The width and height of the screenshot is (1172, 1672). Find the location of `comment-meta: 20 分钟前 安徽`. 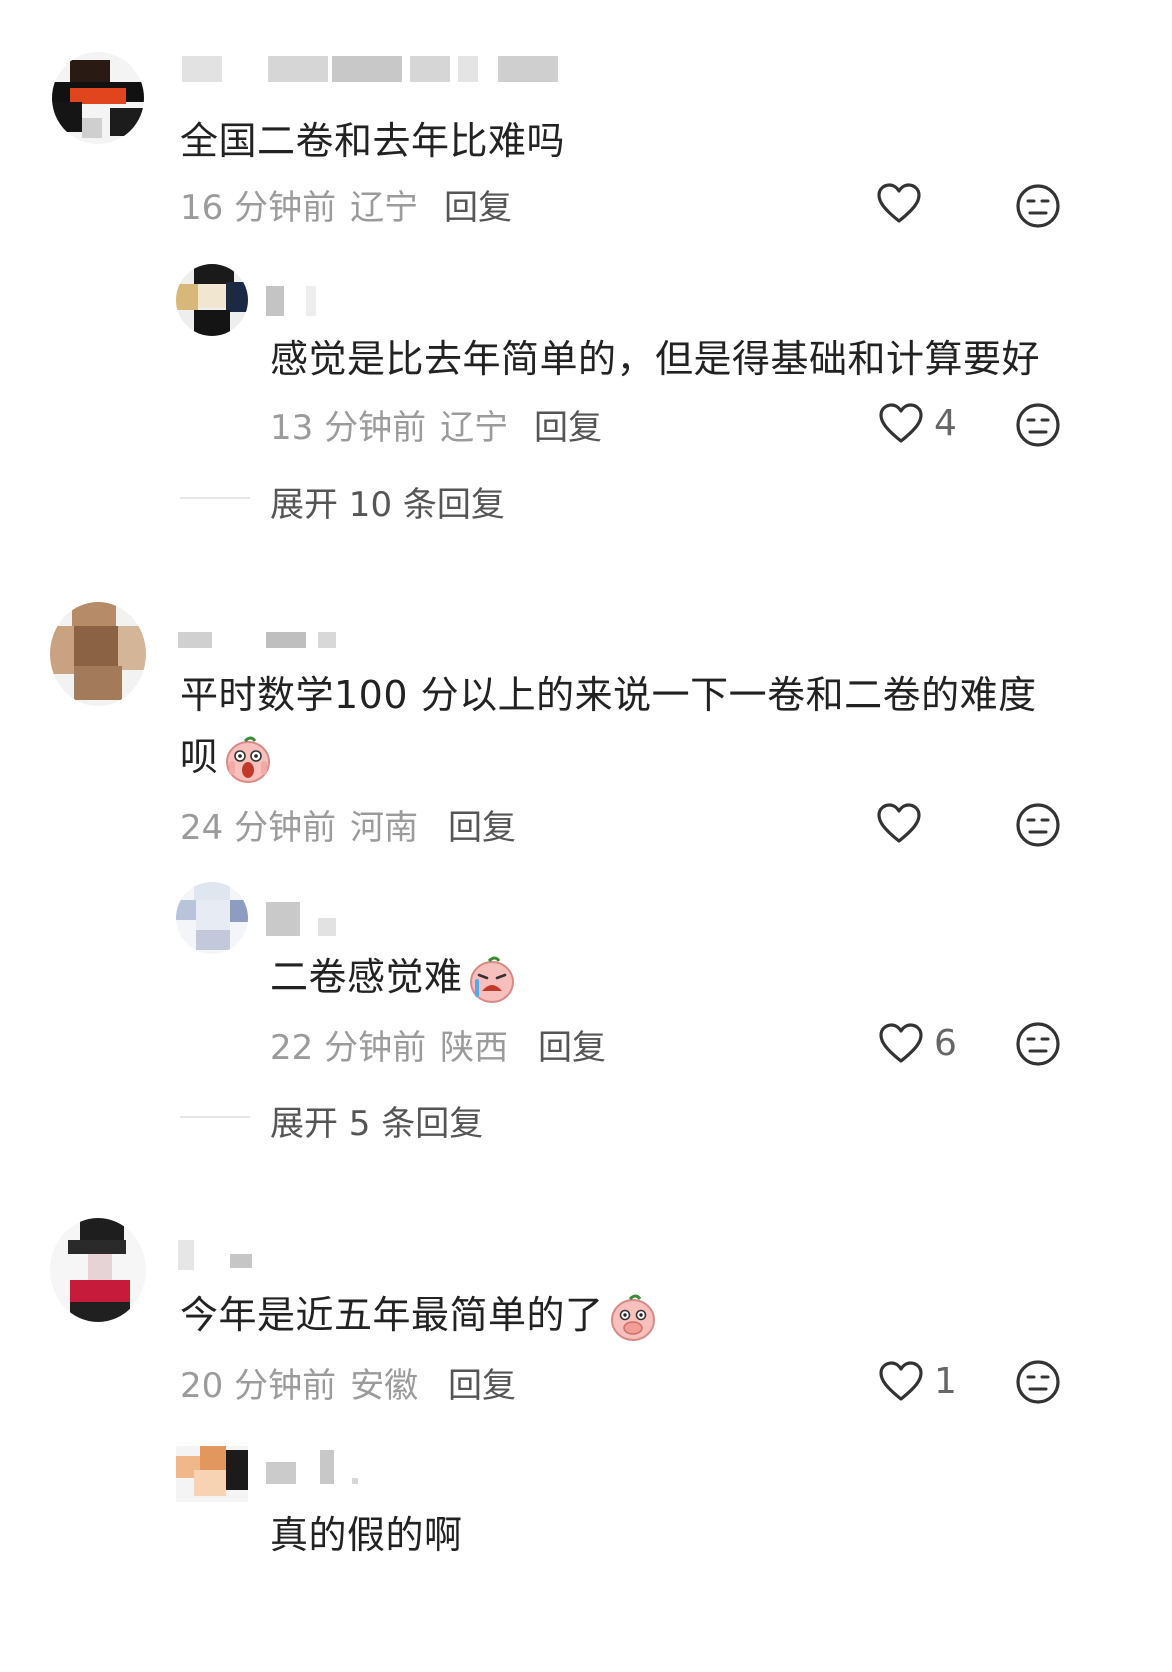

comment-meta: 20 分钟前 安徽 is located at coordinates (299, 1382).